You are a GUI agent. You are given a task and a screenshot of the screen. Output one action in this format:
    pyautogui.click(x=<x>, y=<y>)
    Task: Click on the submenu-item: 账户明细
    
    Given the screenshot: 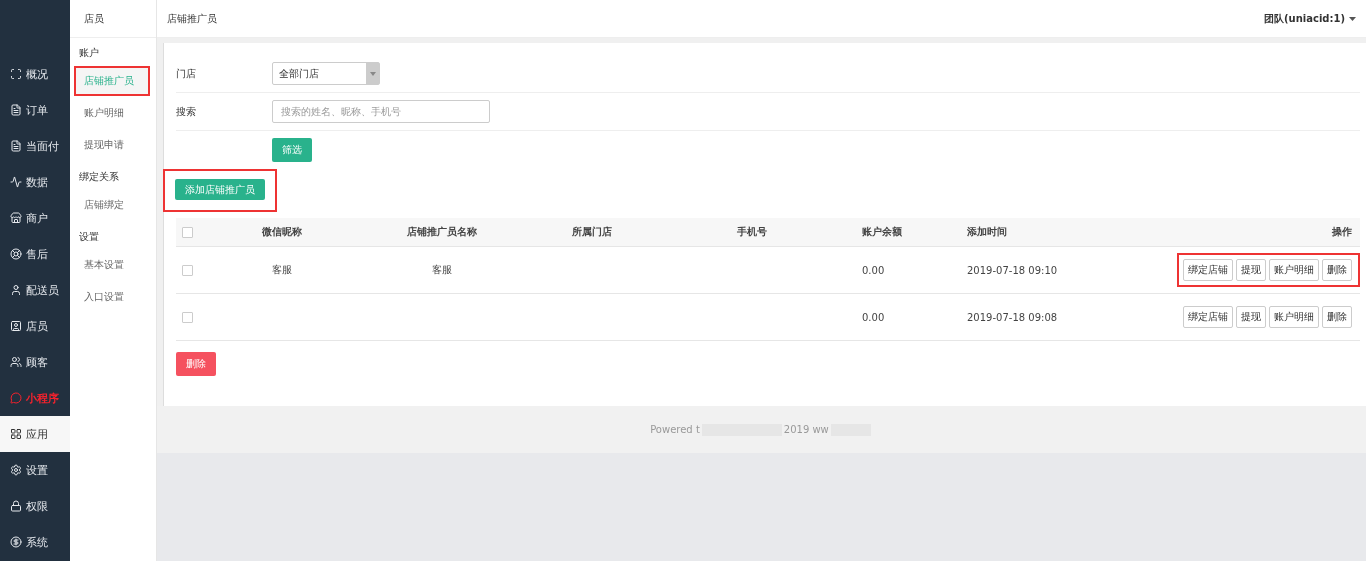 What is the action you would take?
    pyautogui.click(x=112, y=113)
    